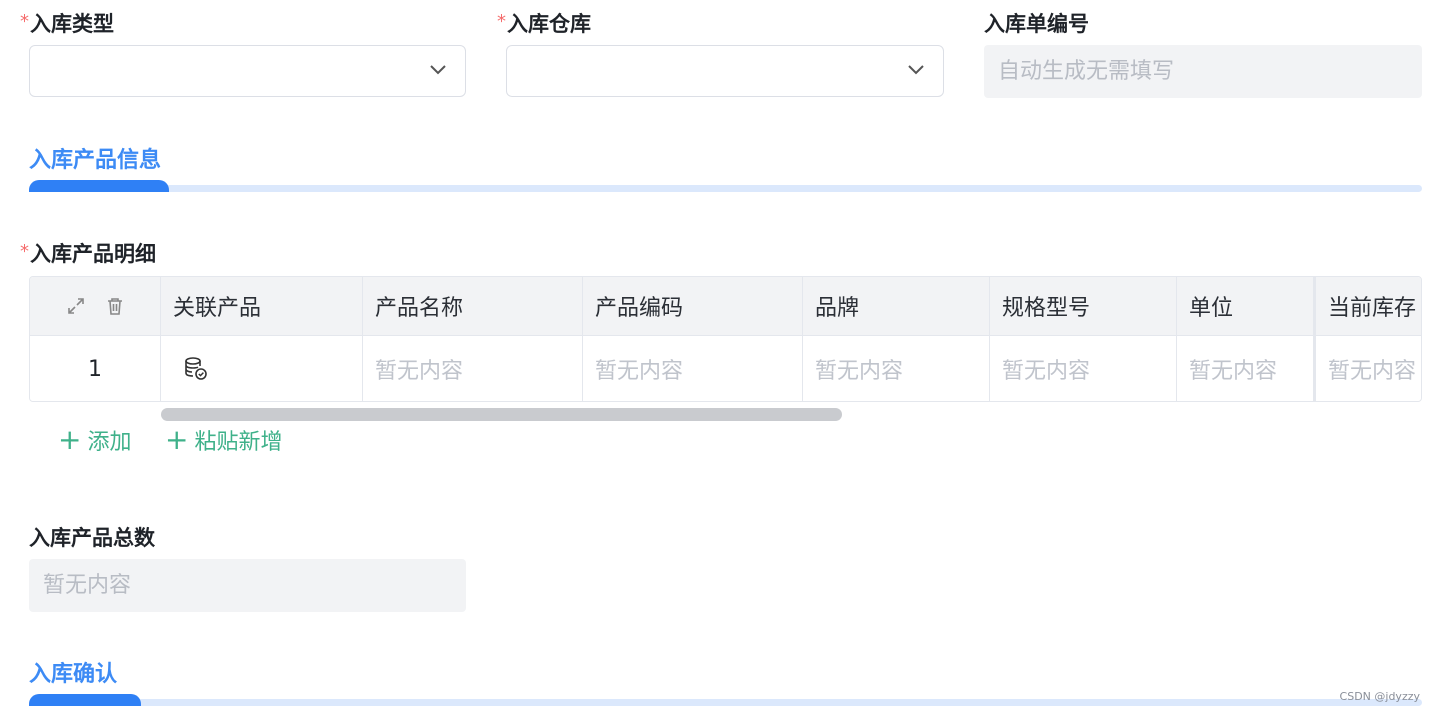 The image size is (1436, 712). I want to click on total-field: 暂无内容, so click(247, 585).